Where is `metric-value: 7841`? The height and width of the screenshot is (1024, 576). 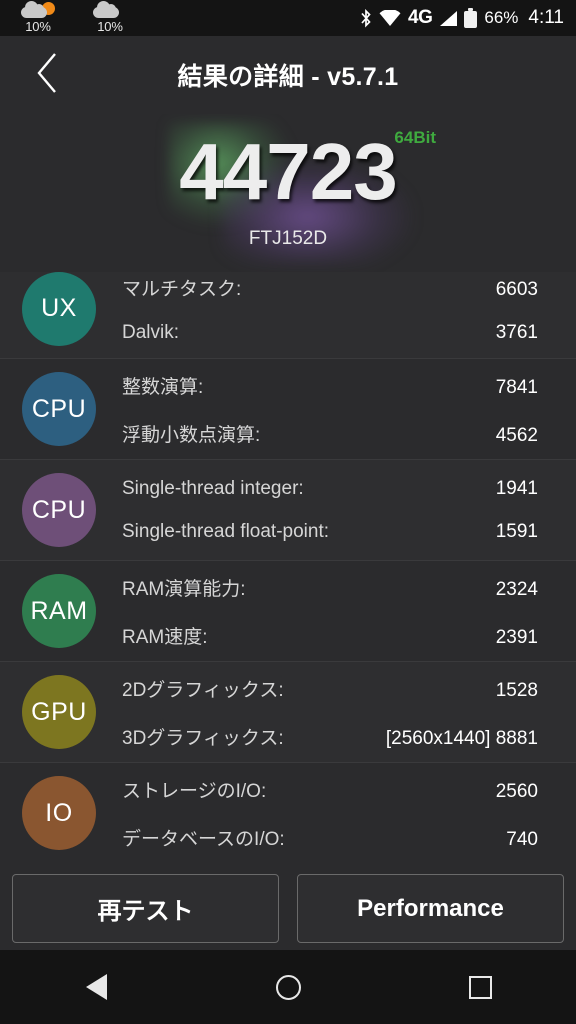
metric-value: 7841 is located at coordinates (516, 387).